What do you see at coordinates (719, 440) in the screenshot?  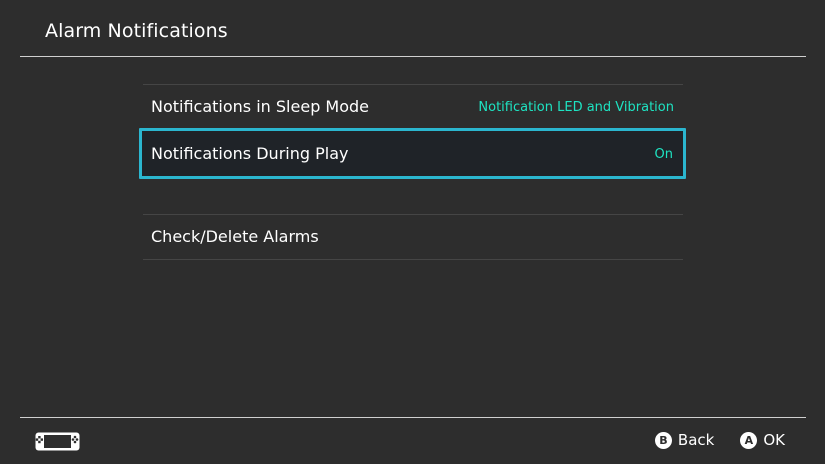 I see `footer-actions: B Back A OK` at bounding box center [719, 440].